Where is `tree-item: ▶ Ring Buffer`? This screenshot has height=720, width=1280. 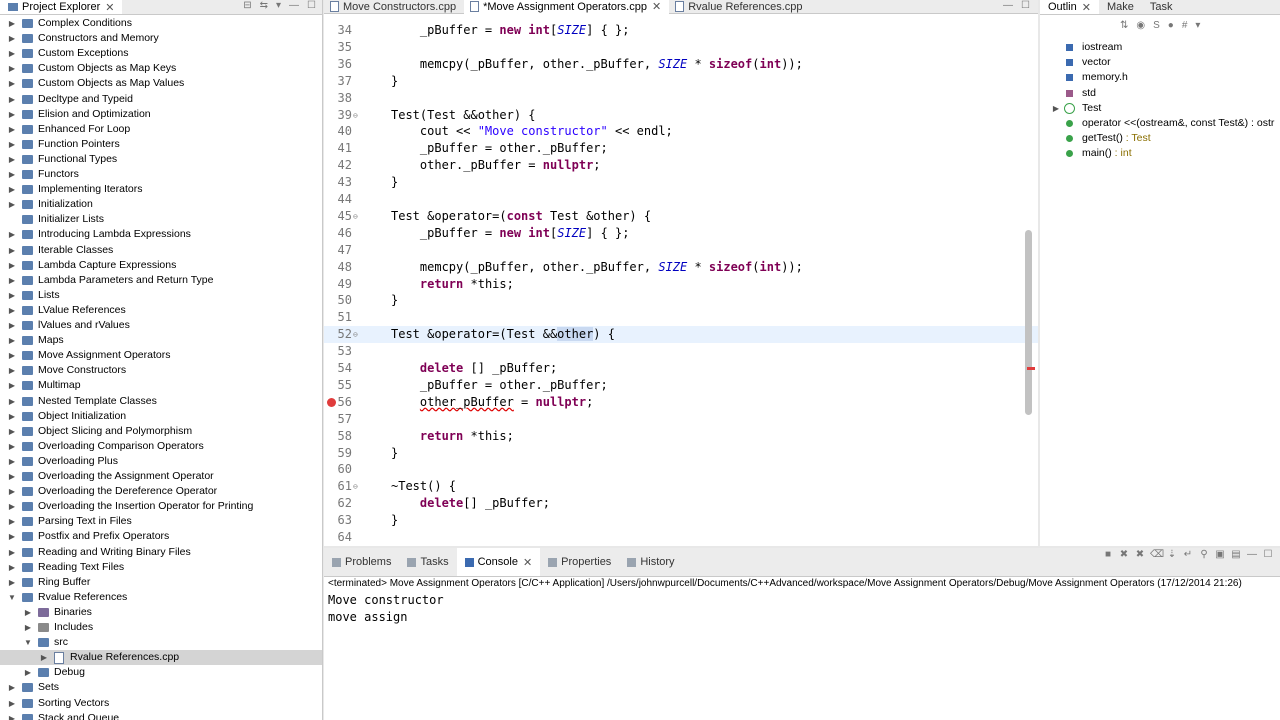
tree-item: ▶ Ring Buffer is located at coordinates (161, 582).